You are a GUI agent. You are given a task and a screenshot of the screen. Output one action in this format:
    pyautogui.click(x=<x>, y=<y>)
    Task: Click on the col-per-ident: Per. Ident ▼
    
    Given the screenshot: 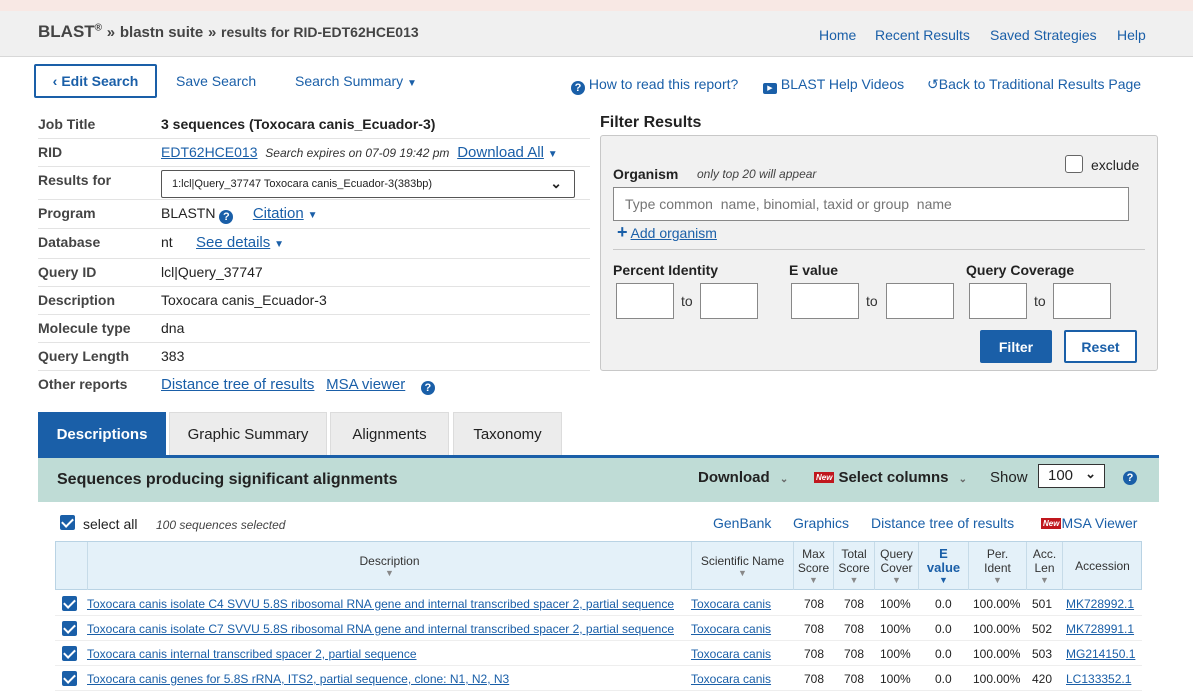 What is the action you would take?
    pyautogui.click(x=997, y=566)
    